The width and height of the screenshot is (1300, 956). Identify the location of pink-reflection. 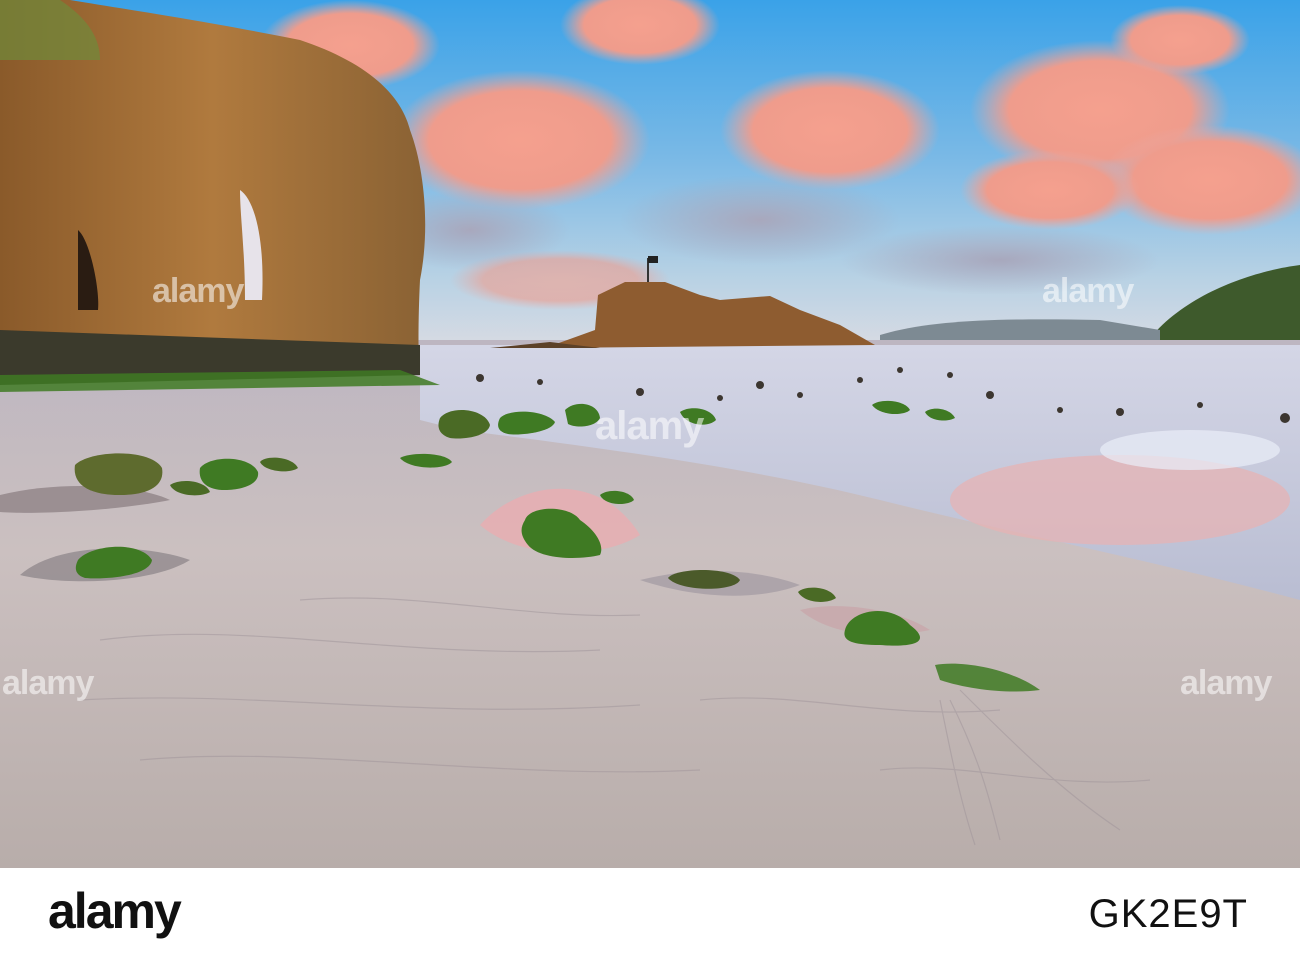
(1120, 500).